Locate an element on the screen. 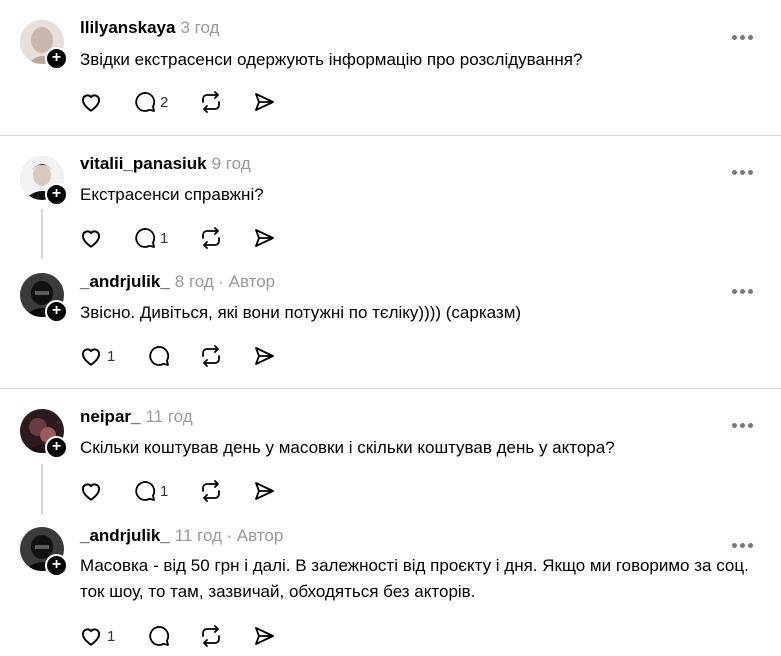 The image size is (781, 656). avatar-0: + is located at coordinates (44, 45).